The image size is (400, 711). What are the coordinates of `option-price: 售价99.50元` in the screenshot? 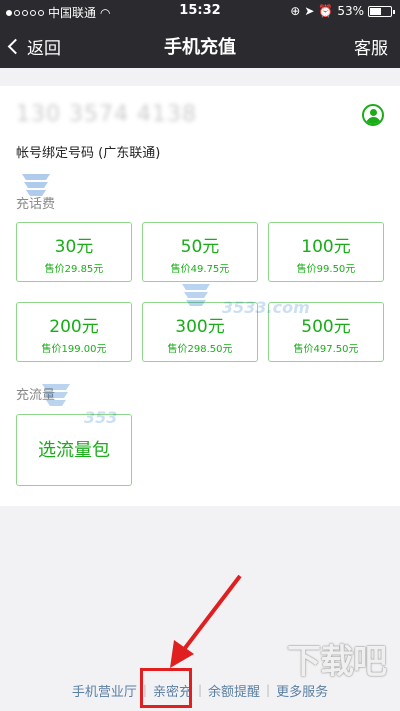 It's located at (326, 269).